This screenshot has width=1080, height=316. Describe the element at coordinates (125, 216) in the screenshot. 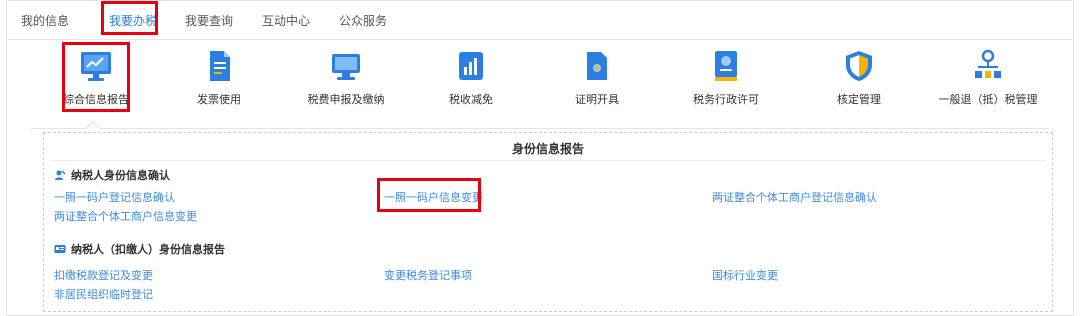

I see `link-change-individual: 两证整合个体工商户信息变更` at that location.